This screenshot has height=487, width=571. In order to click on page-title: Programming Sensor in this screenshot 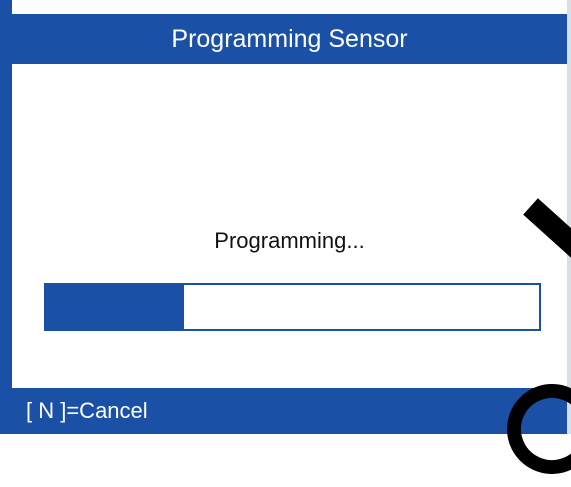, I will do `click(289, 39)`.